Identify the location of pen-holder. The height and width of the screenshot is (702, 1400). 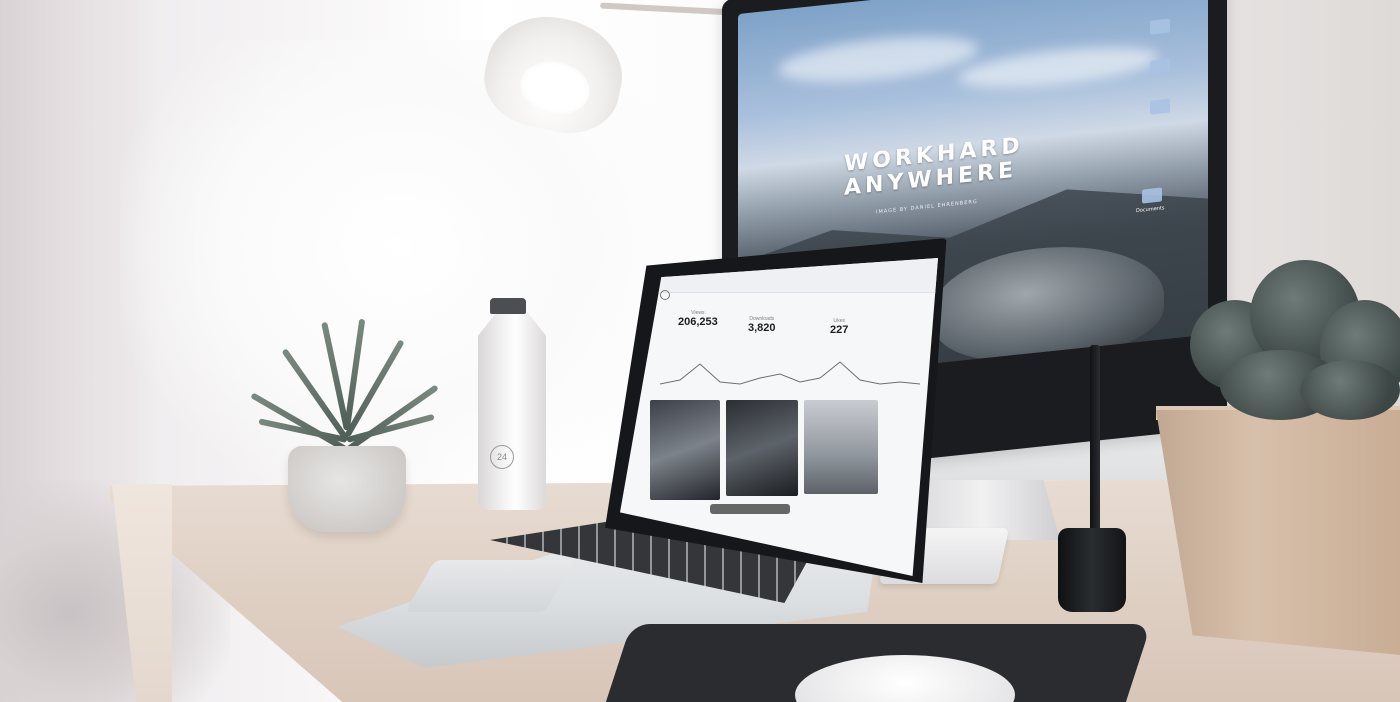
(1092, 570).